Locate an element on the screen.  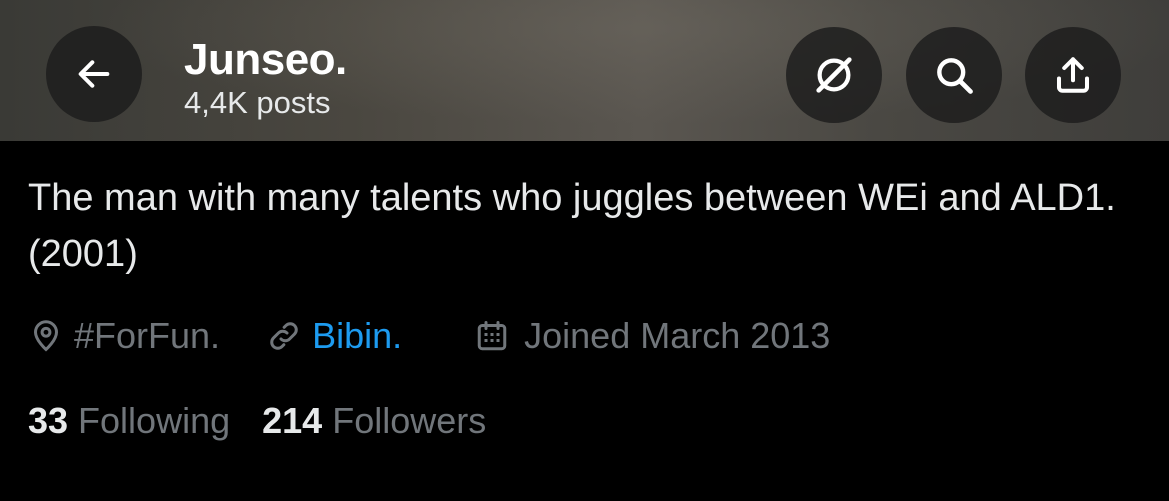
follow-stats: 33 Following 214 Followers is located at coordinates (257, 421).